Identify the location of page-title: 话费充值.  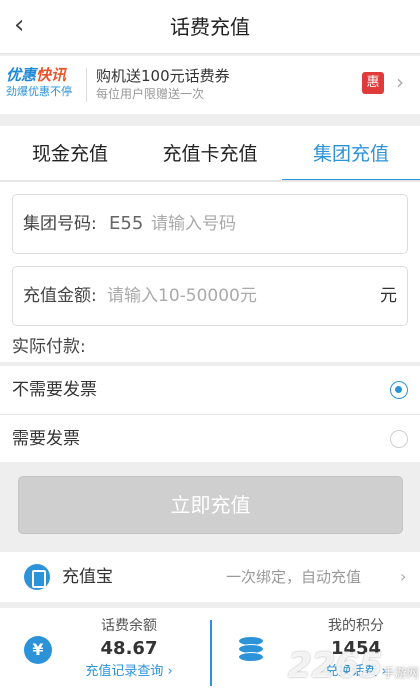
(210, 27).